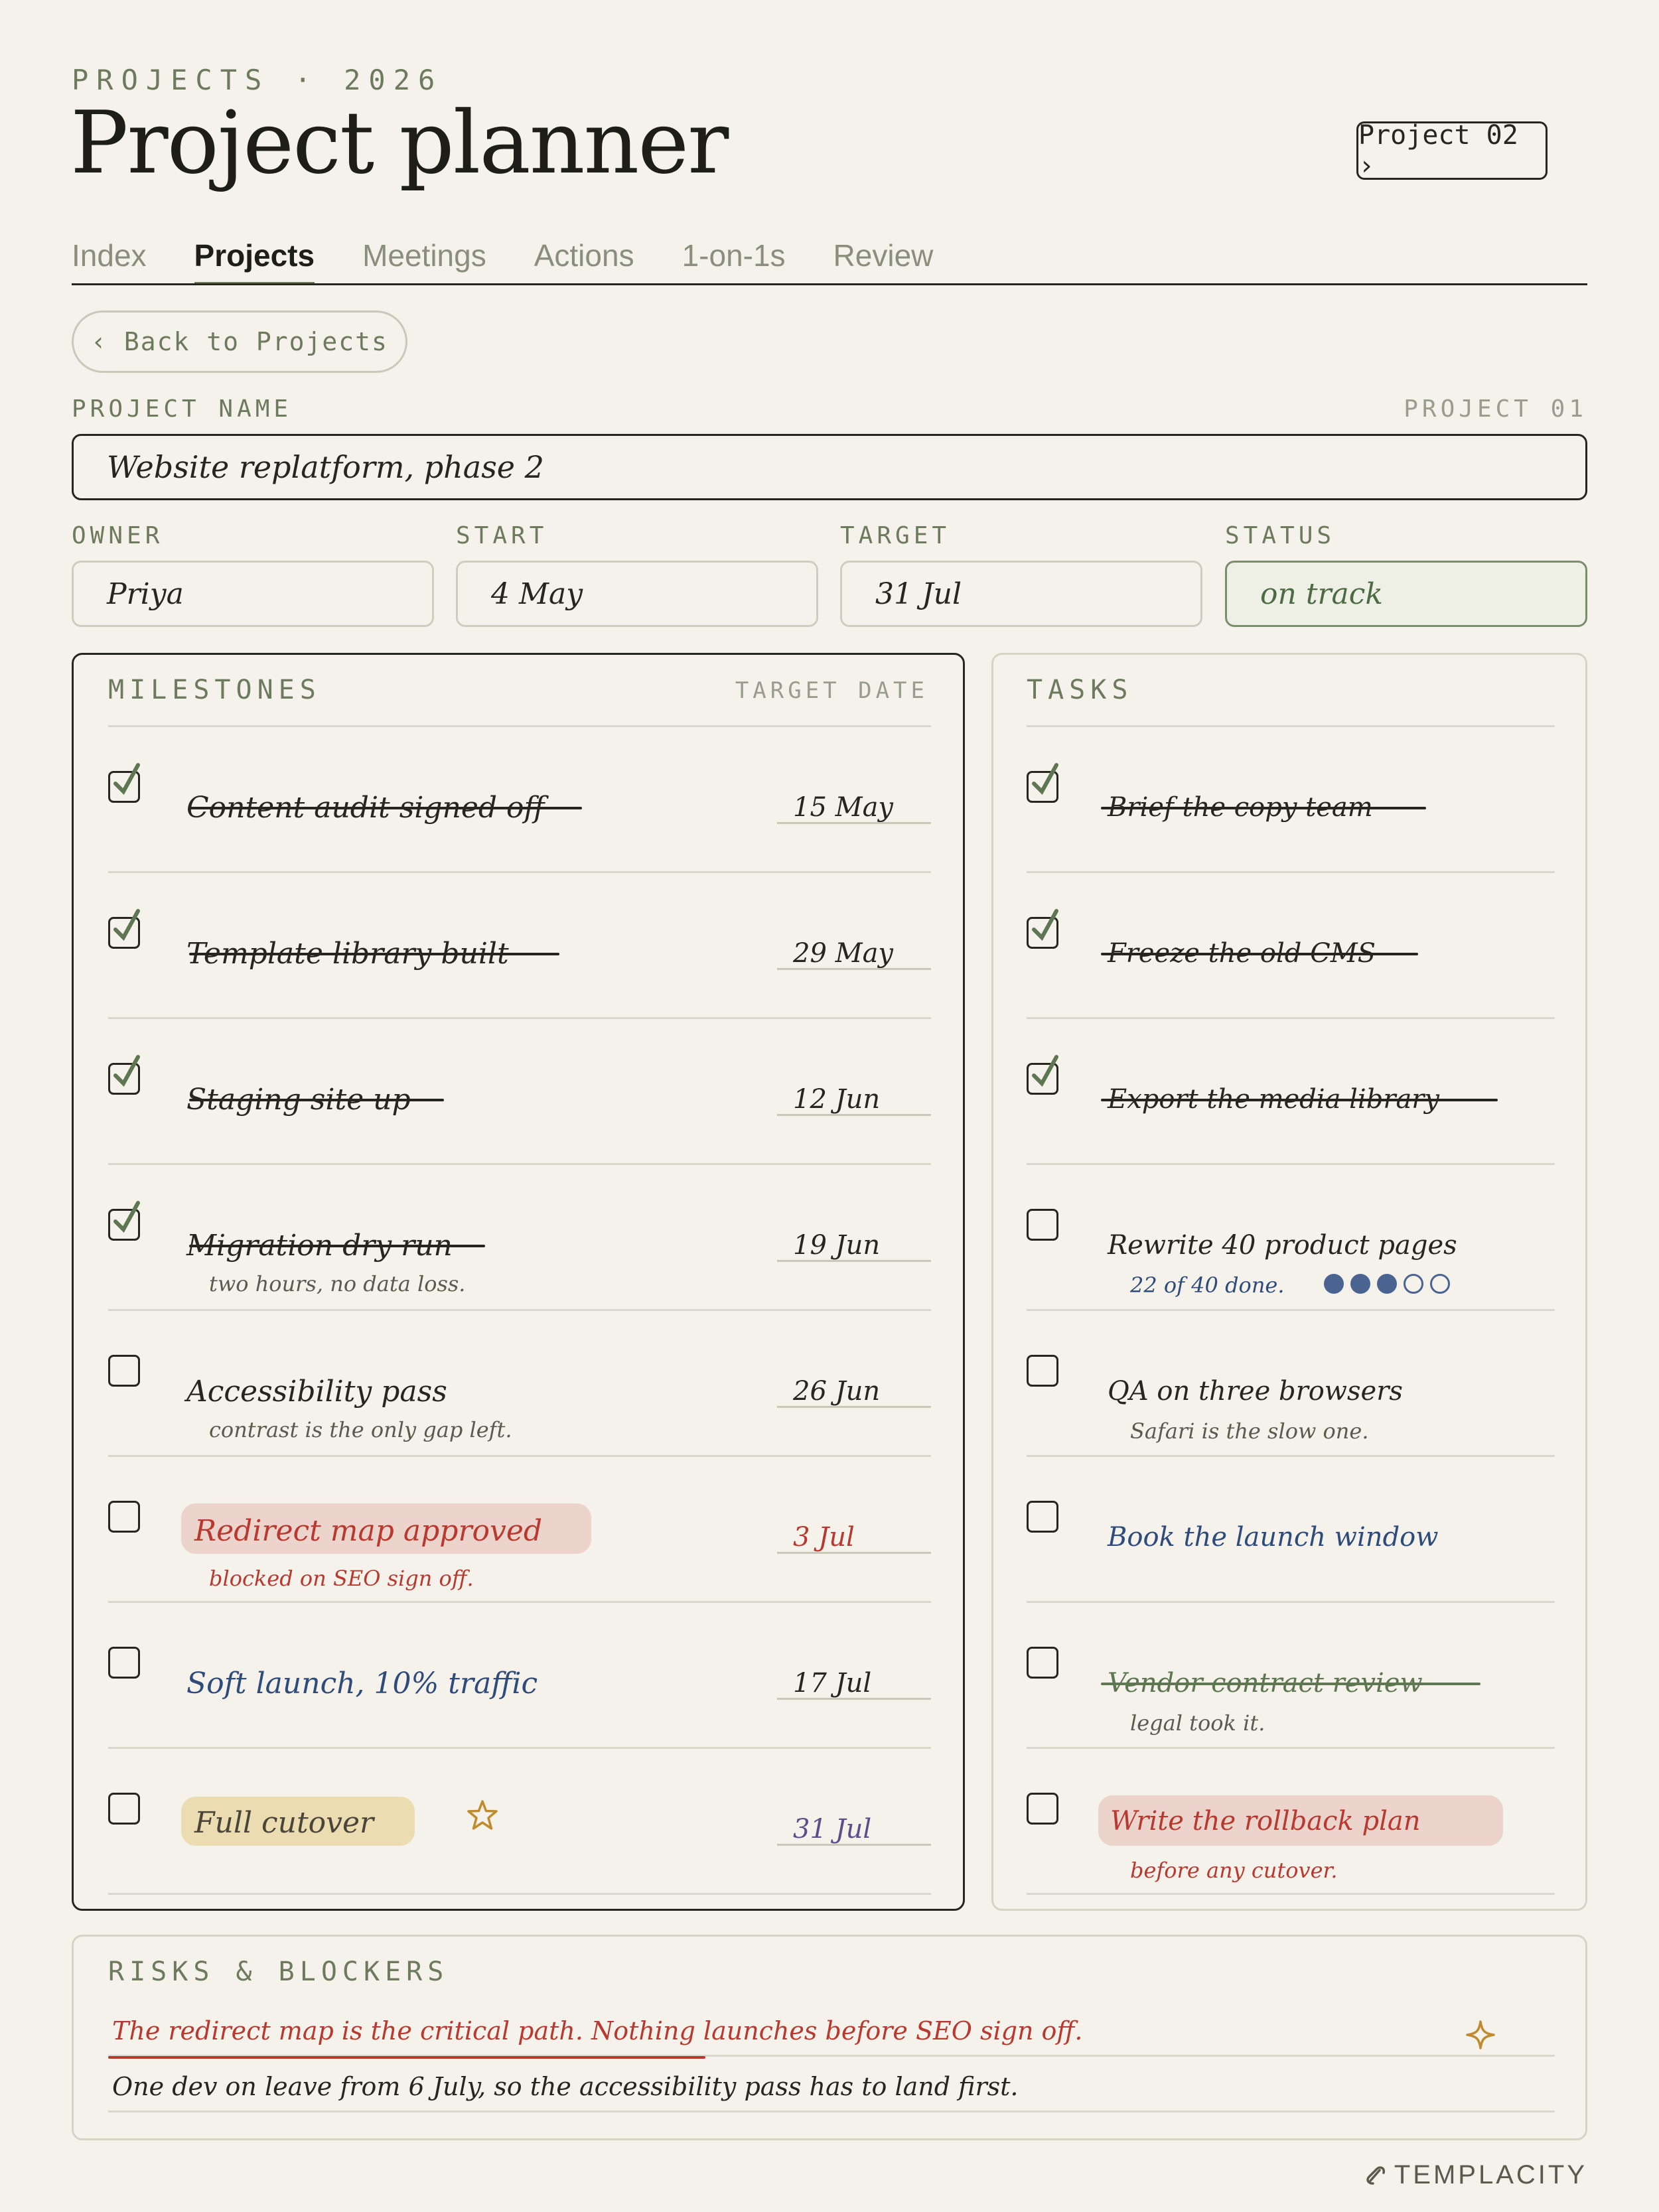  I want to click on task-text: Rewrite 40 product pages, so click(1282, 1245).